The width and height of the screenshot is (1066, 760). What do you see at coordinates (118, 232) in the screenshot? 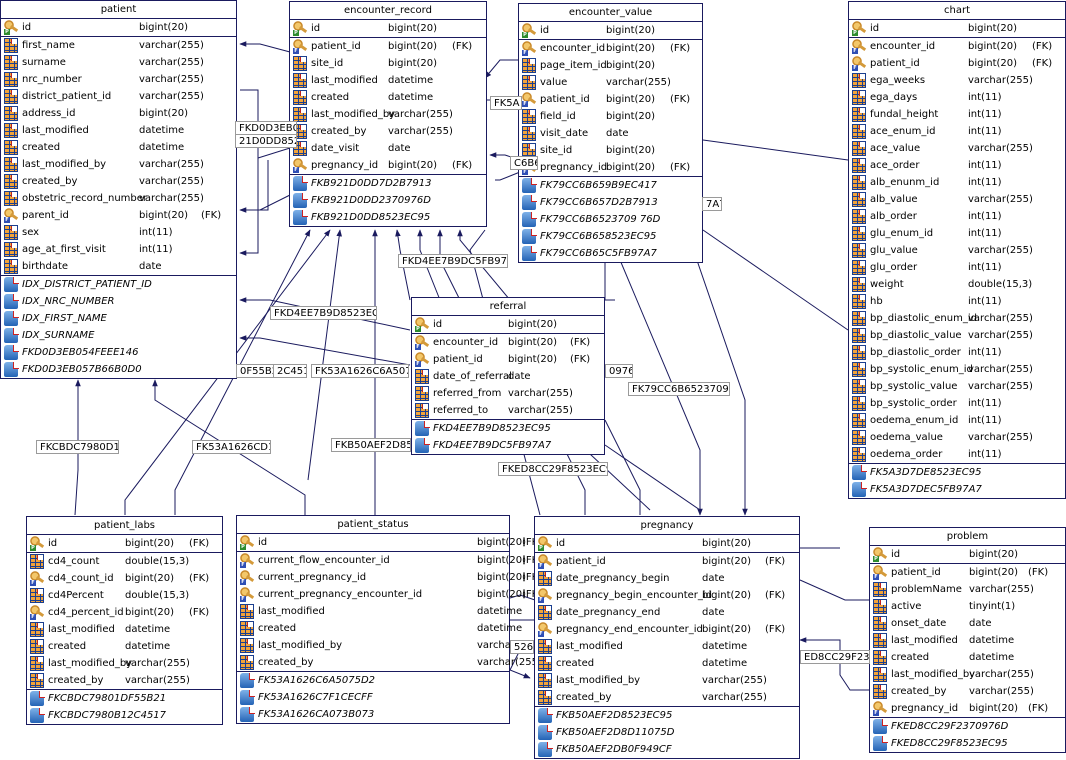
I see `column-row: sex int(11)` at bounding box center [118, 232].